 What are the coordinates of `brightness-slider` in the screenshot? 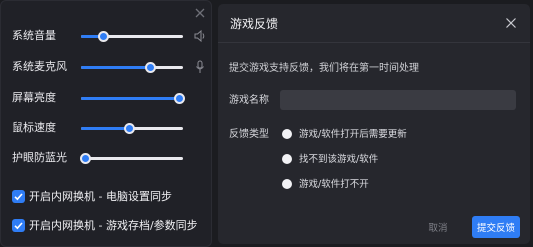 It's located at (133, 98).